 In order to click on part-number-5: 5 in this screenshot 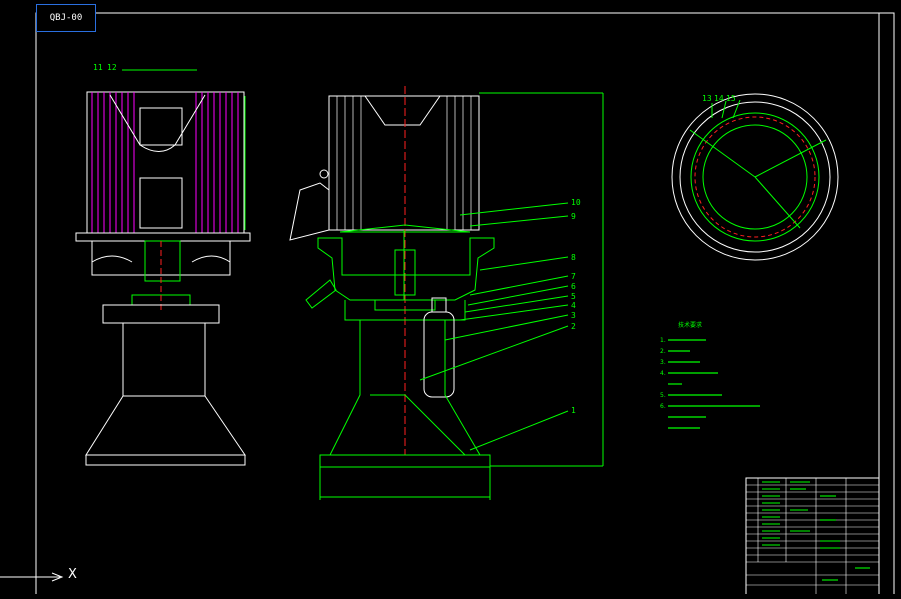, I will do `click(573, 296)`.